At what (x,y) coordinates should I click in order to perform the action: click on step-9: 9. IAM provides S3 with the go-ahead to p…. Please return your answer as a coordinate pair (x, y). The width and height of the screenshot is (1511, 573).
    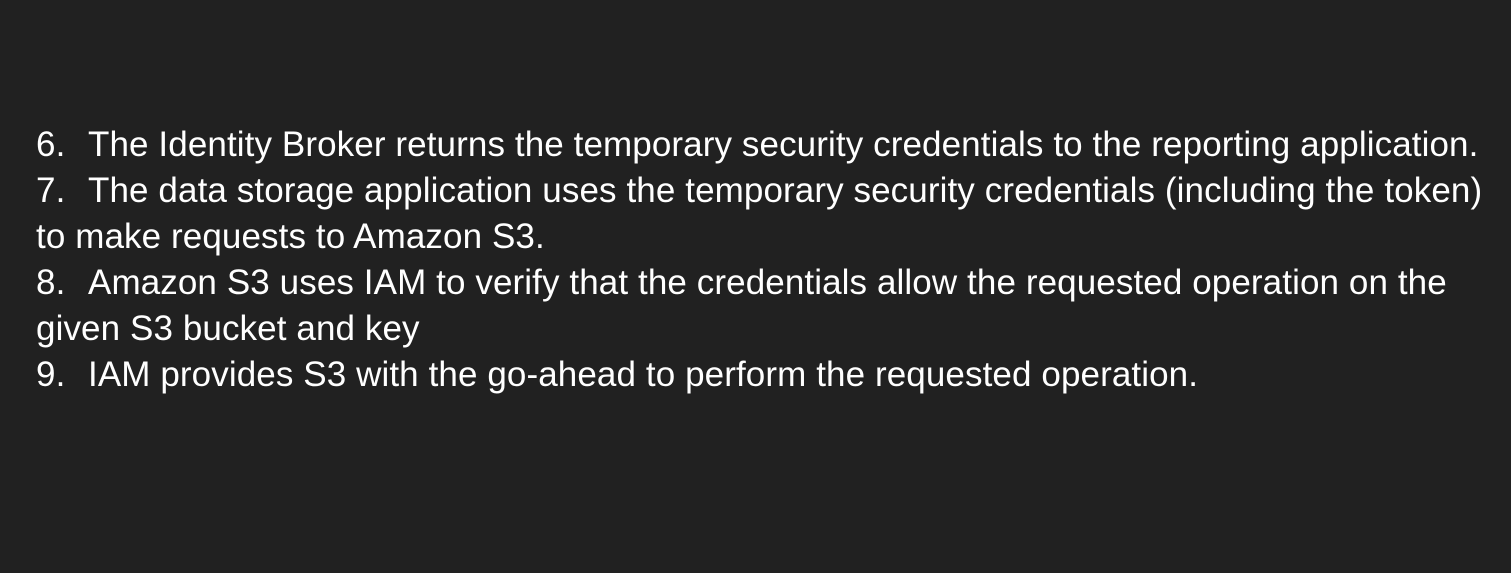
    Looking at the image, I should click on (761, 375).